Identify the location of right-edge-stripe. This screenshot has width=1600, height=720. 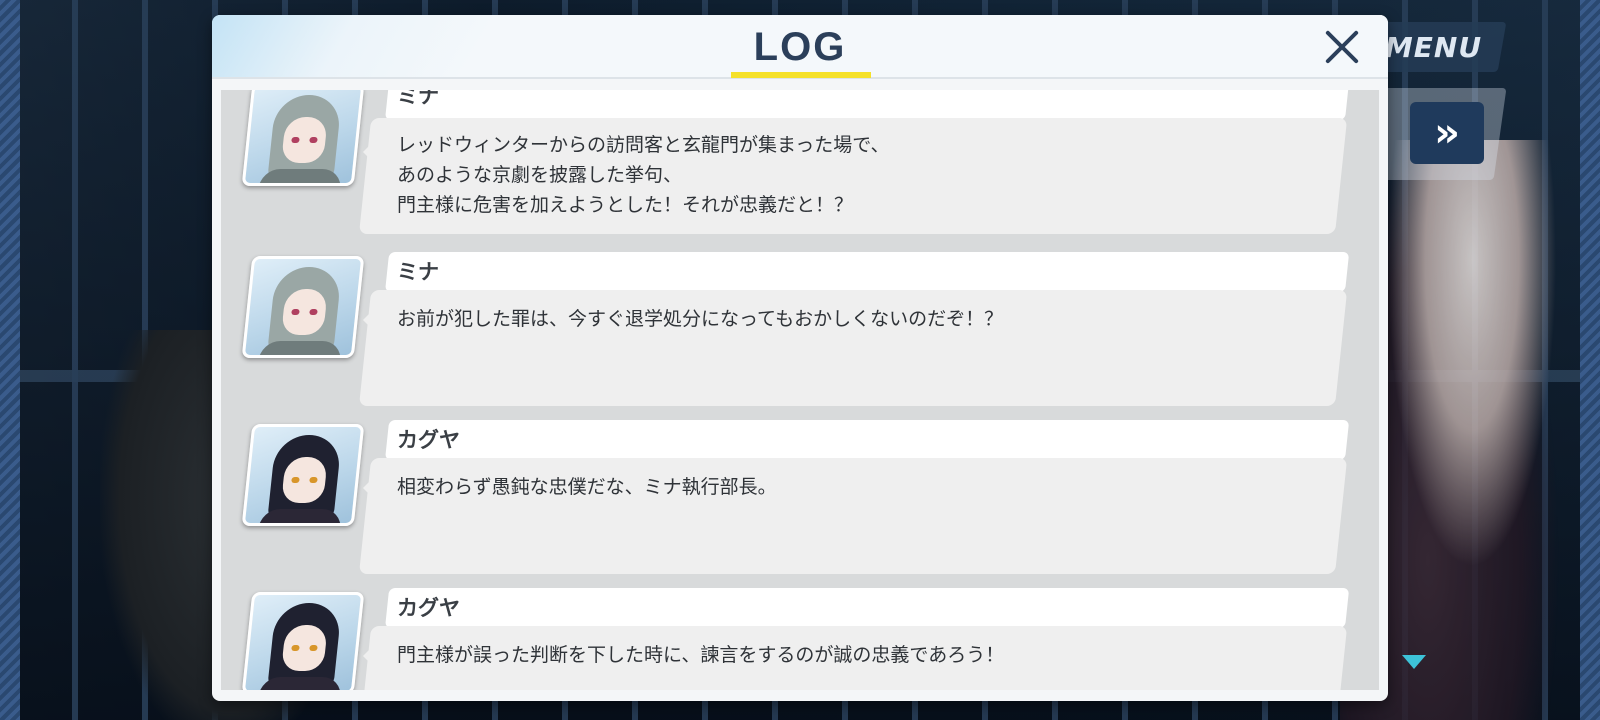
(1590, 360).